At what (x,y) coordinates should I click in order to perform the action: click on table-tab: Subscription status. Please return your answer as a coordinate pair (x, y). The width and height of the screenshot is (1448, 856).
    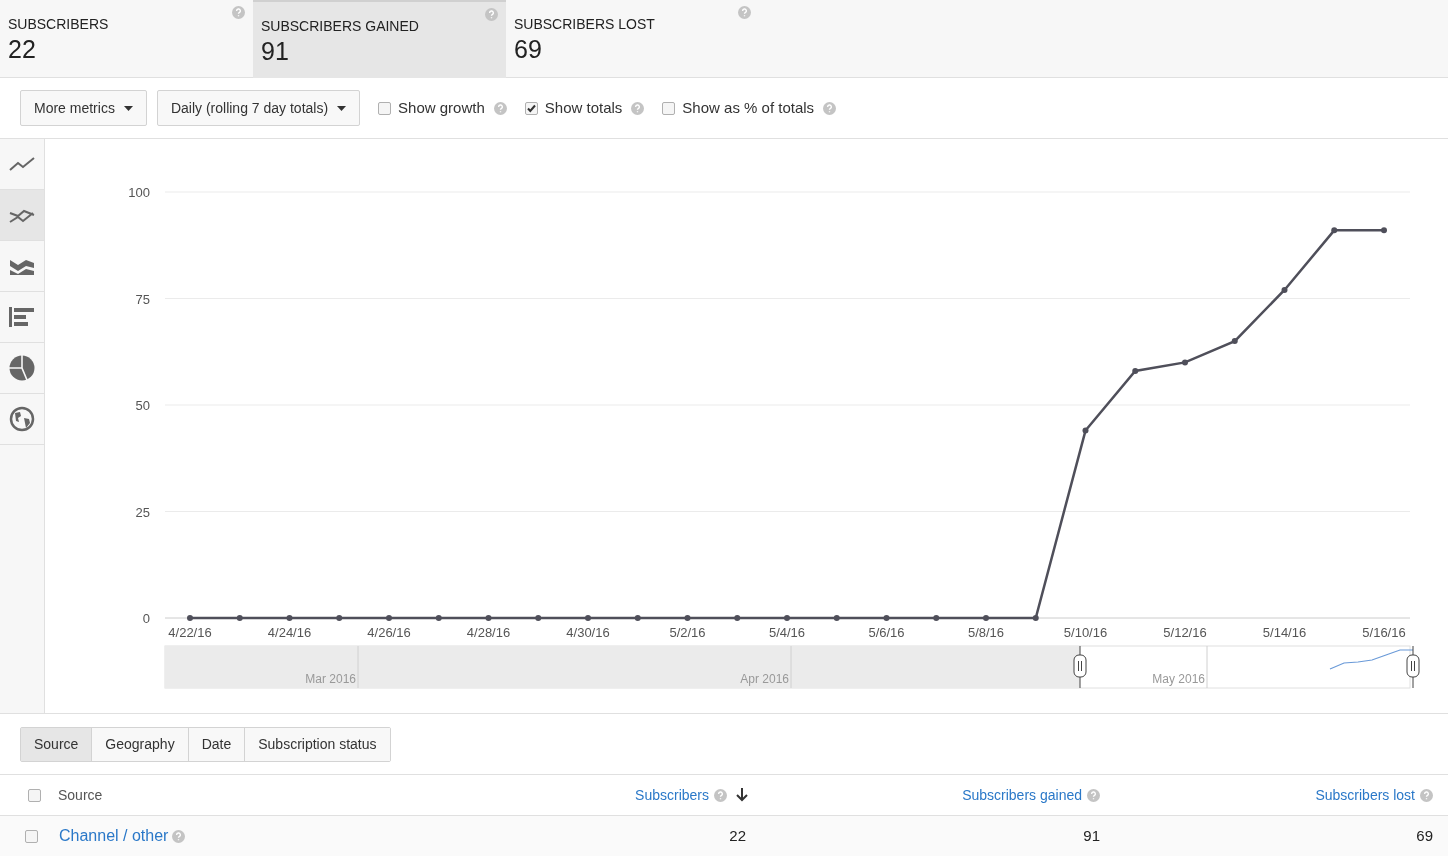
    Looking at the image, I should click on (317, 744).